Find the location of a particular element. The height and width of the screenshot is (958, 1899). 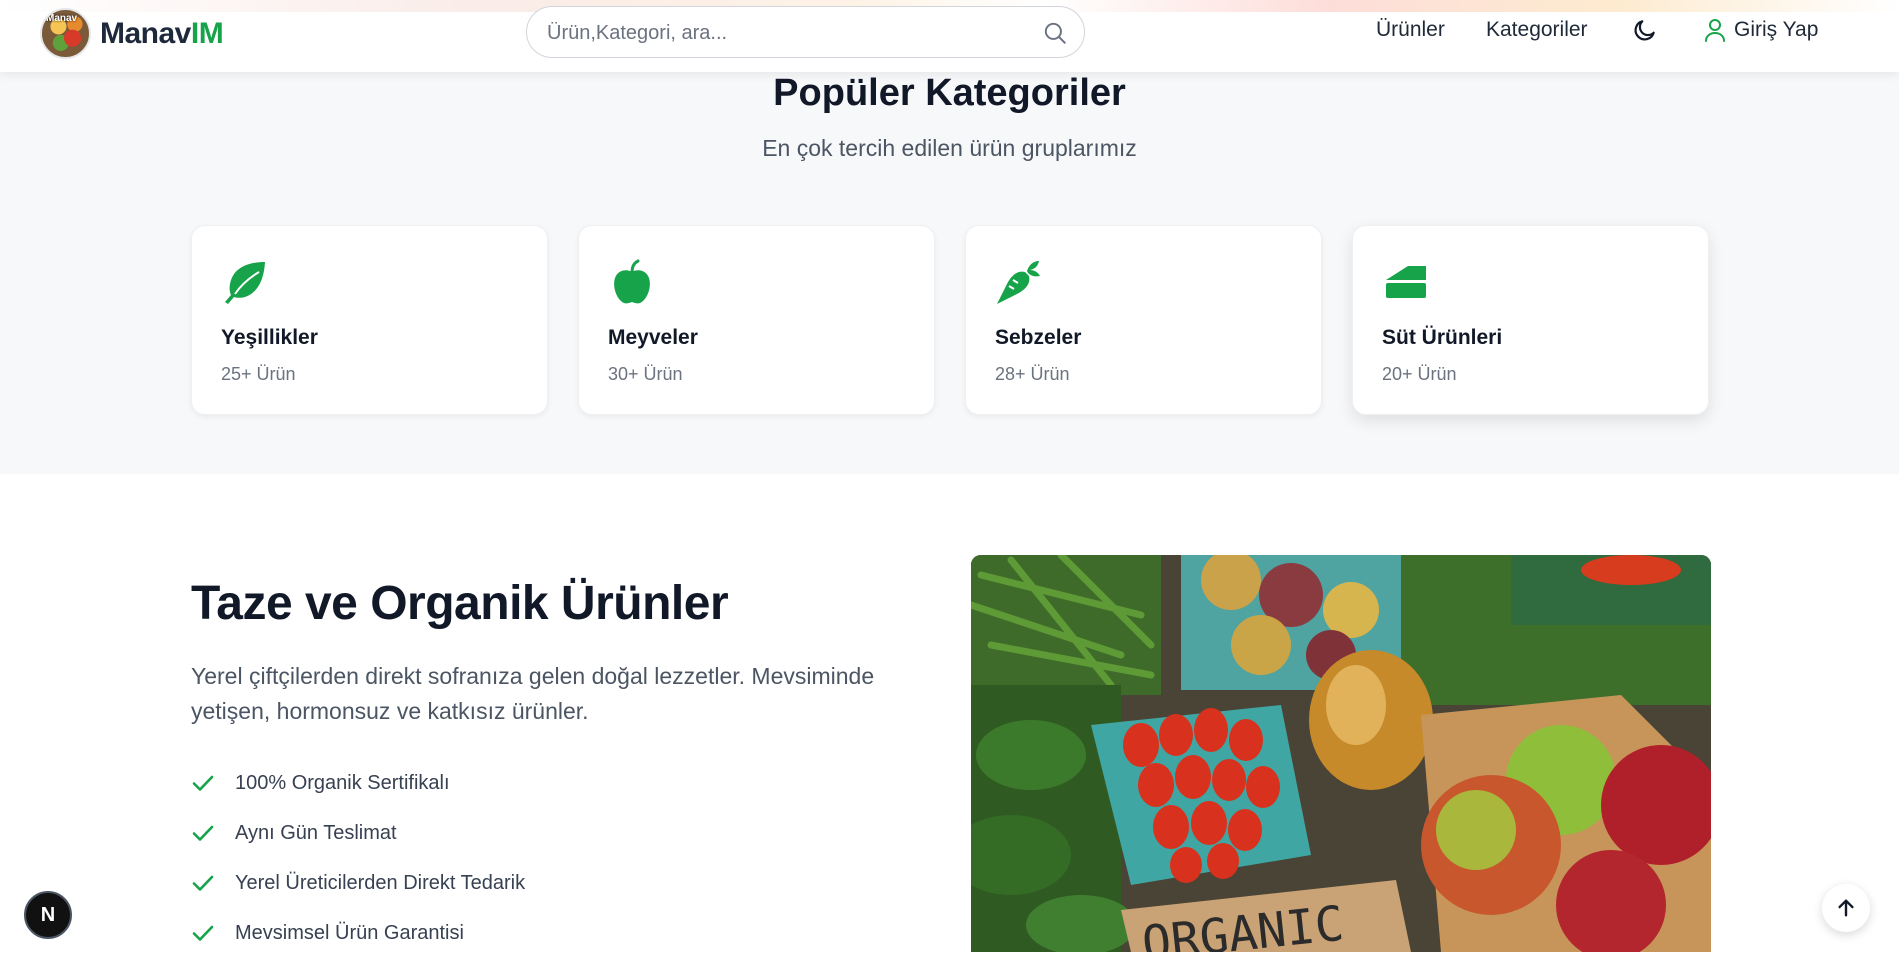

feature-item: Mevsimsel Ürün Garantisi is located at coordinates (358, 933).